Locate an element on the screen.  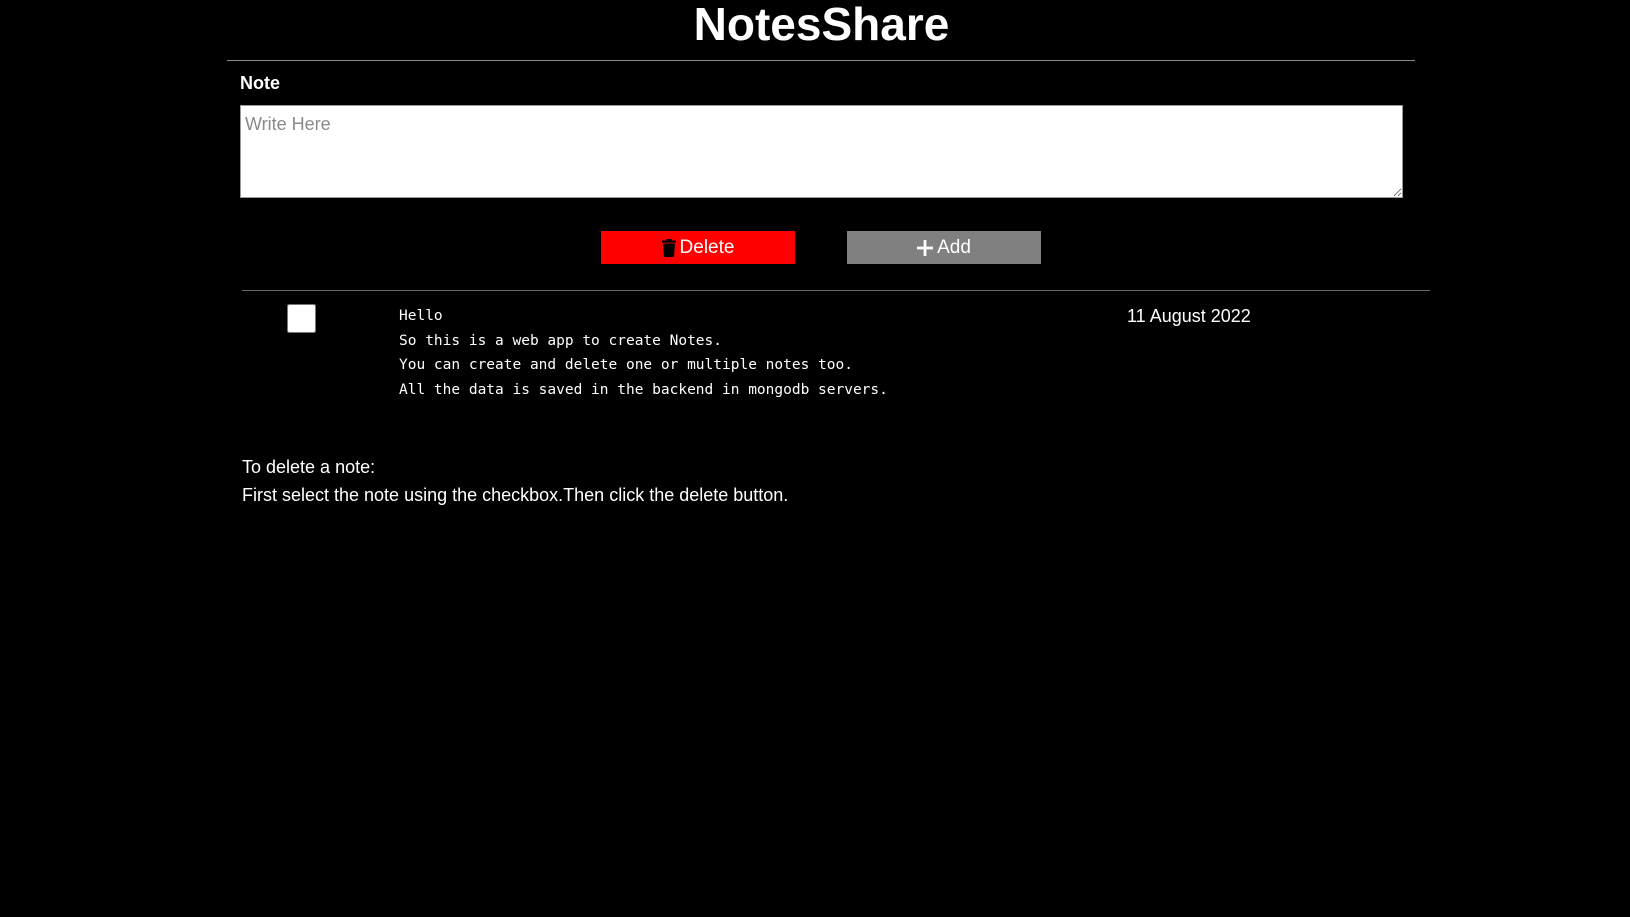
help-line-title: To delete a note: is located at coordinates (309, 467).